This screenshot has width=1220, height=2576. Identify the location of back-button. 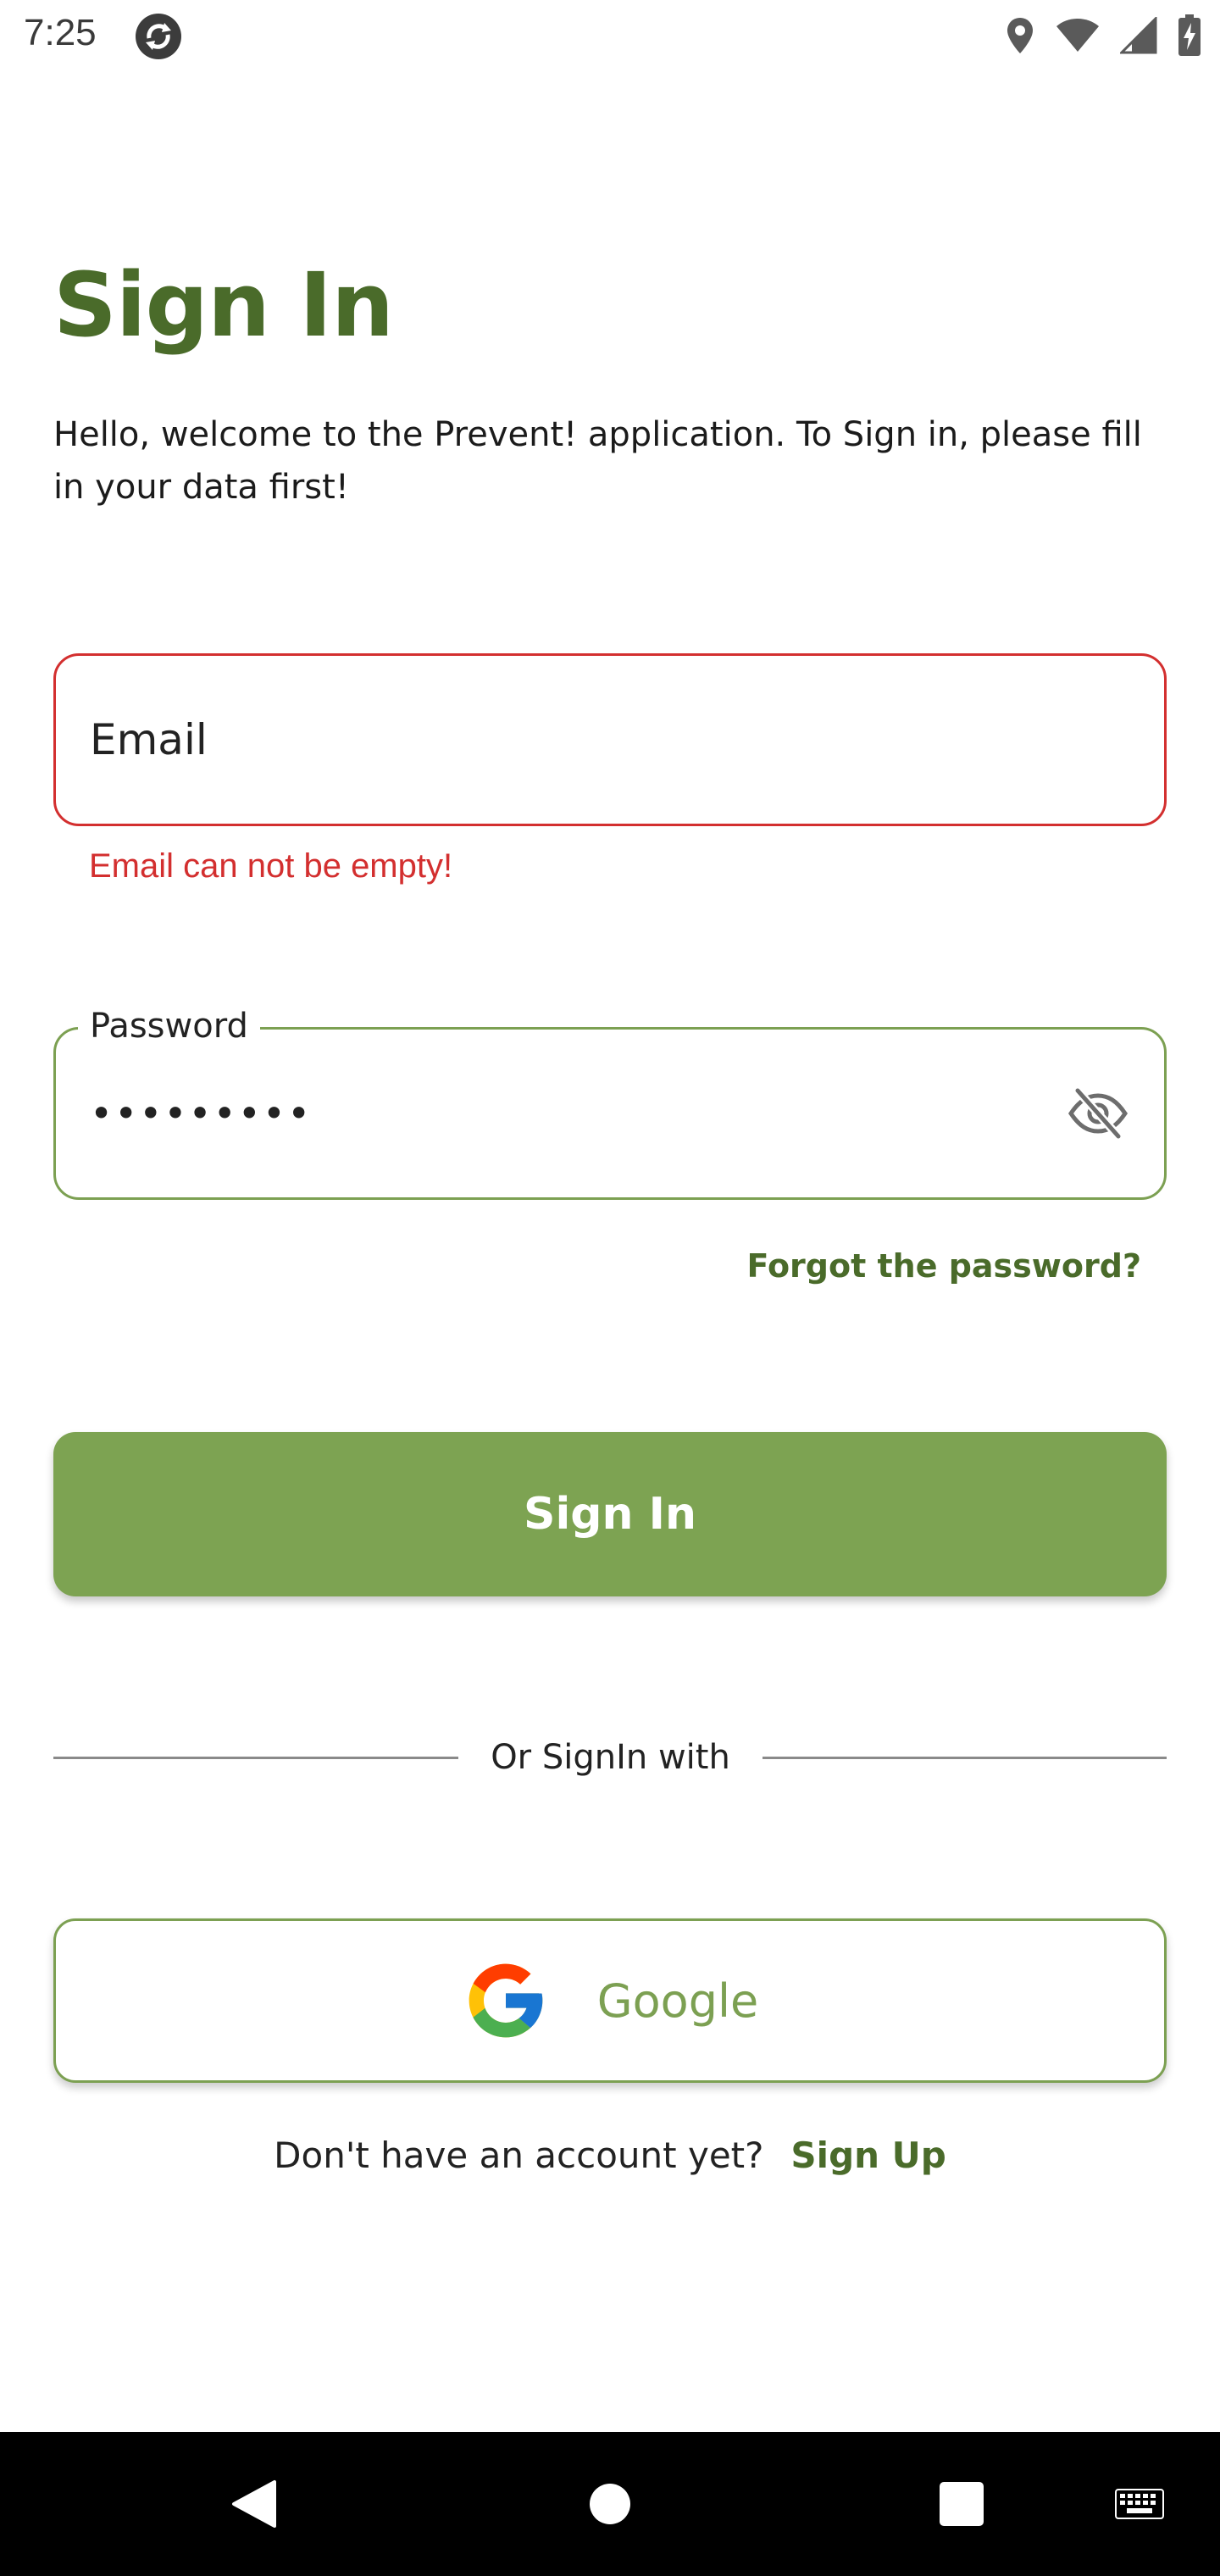
(254, 2504).